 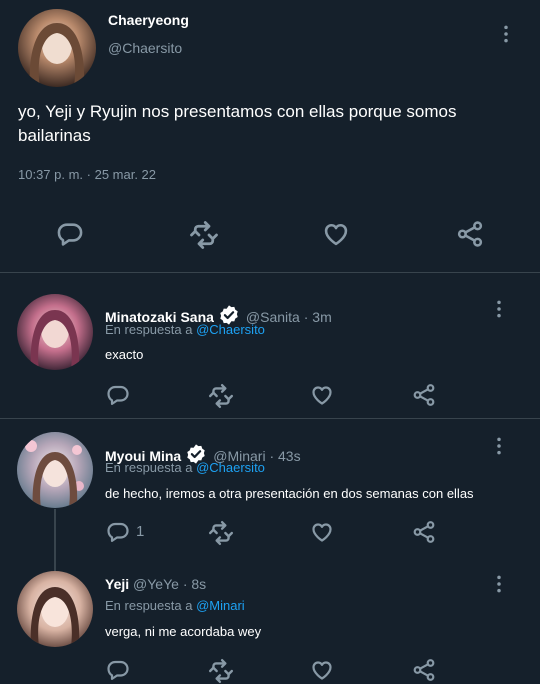 What do you see at coordinates (117, 584) in the screenshot?
I see `author-name: Yeji` at bounding box center [117, 584].